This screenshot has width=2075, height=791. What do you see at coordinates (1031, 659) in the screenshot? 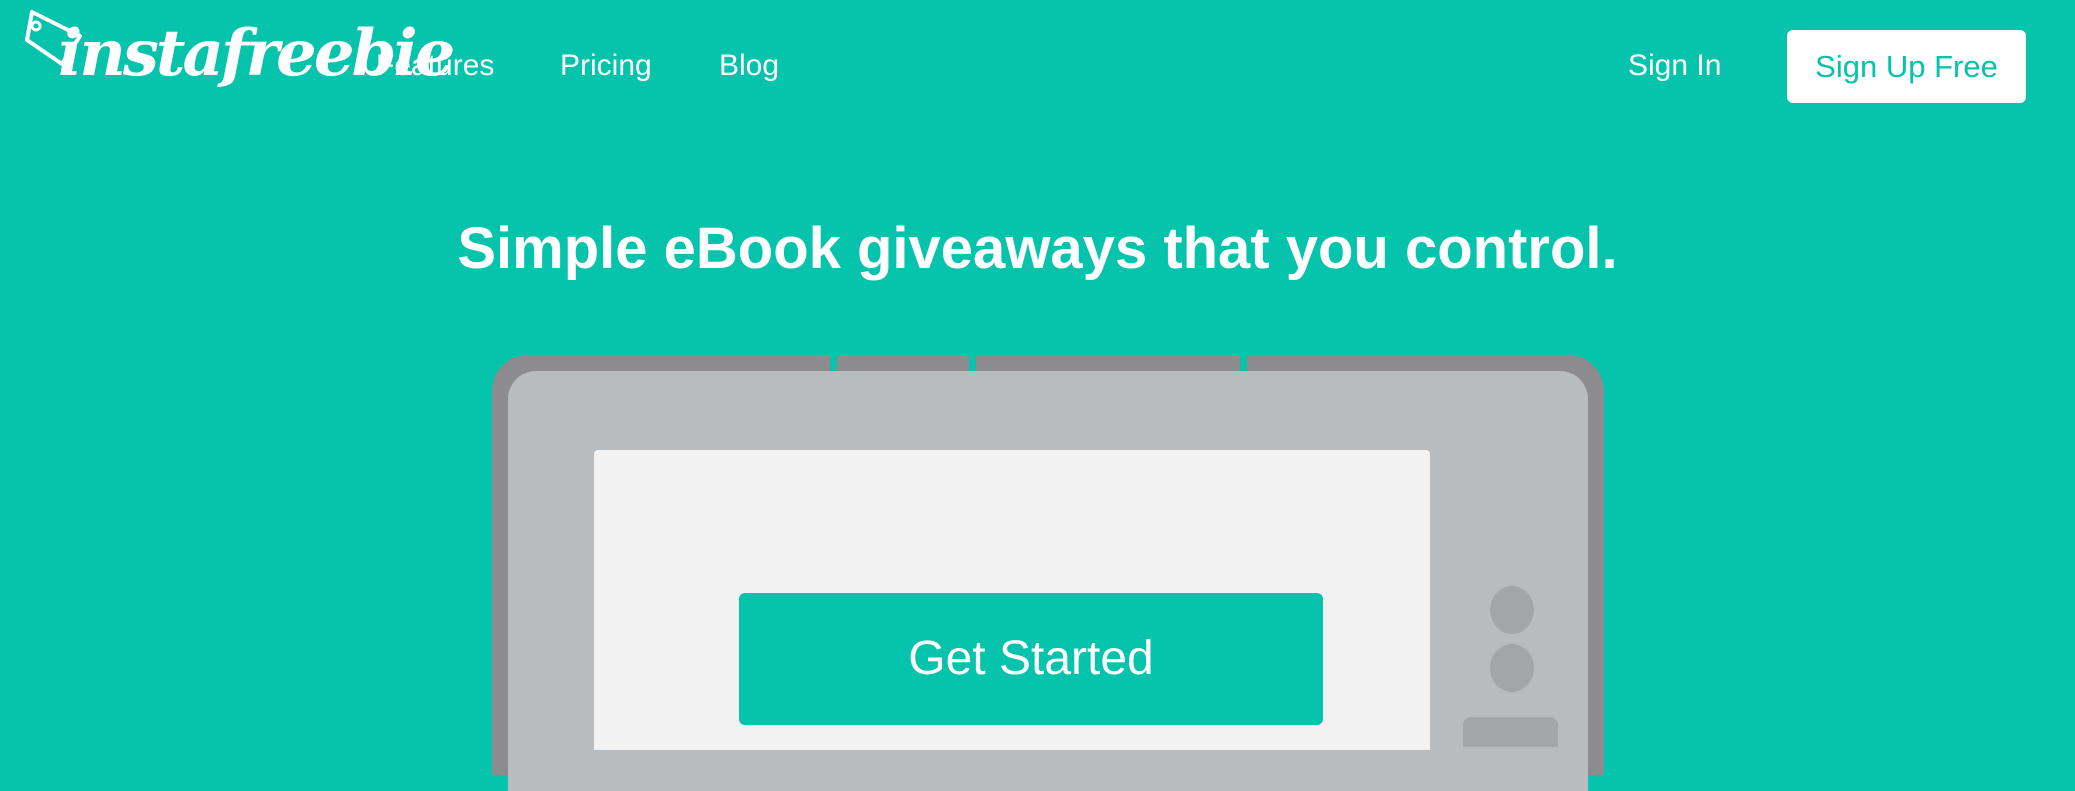
I see `get-started-button: Get Started` at bounding box center [1031, 659].